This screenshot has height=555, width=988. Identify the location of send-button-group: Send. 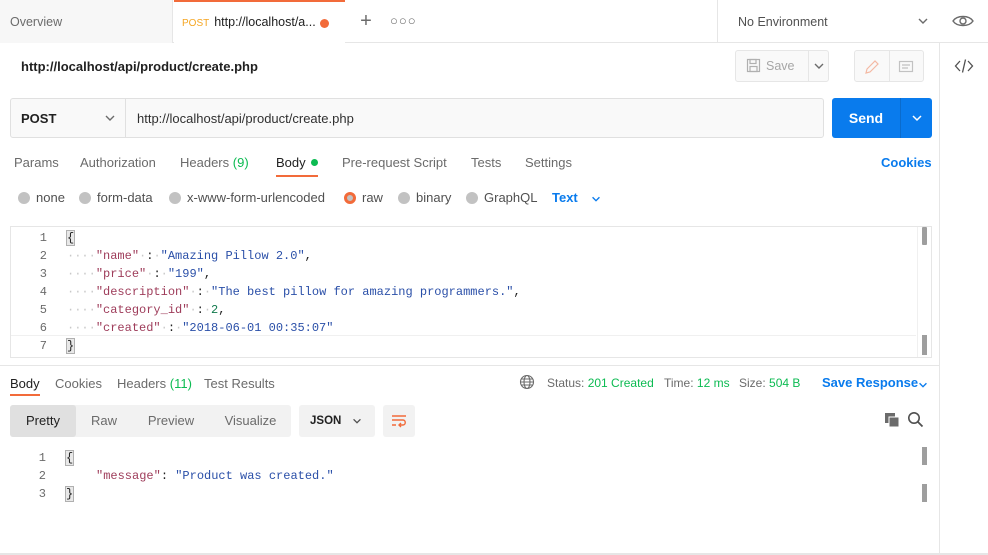
(882, 118).